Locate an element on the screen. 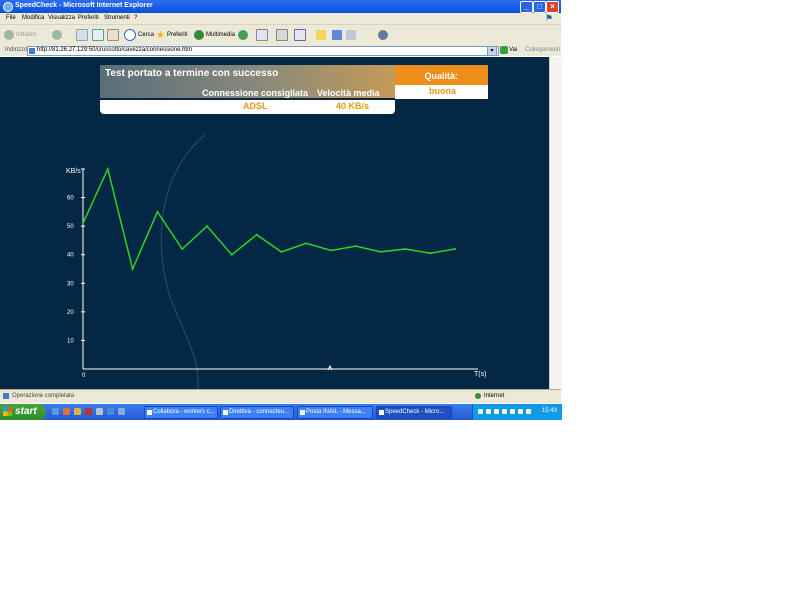 The width and height of the screenshot is (800, 600). back-button: Indietro is located at coordinates (20, 35).